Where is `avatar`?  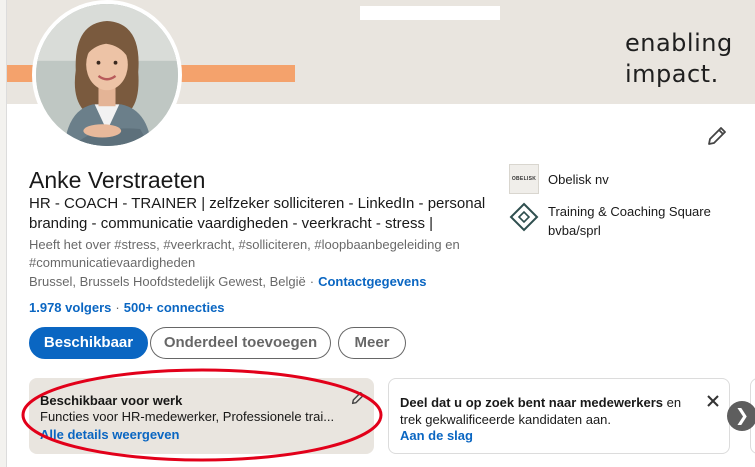 avatar is located at coordinates (107, 75).